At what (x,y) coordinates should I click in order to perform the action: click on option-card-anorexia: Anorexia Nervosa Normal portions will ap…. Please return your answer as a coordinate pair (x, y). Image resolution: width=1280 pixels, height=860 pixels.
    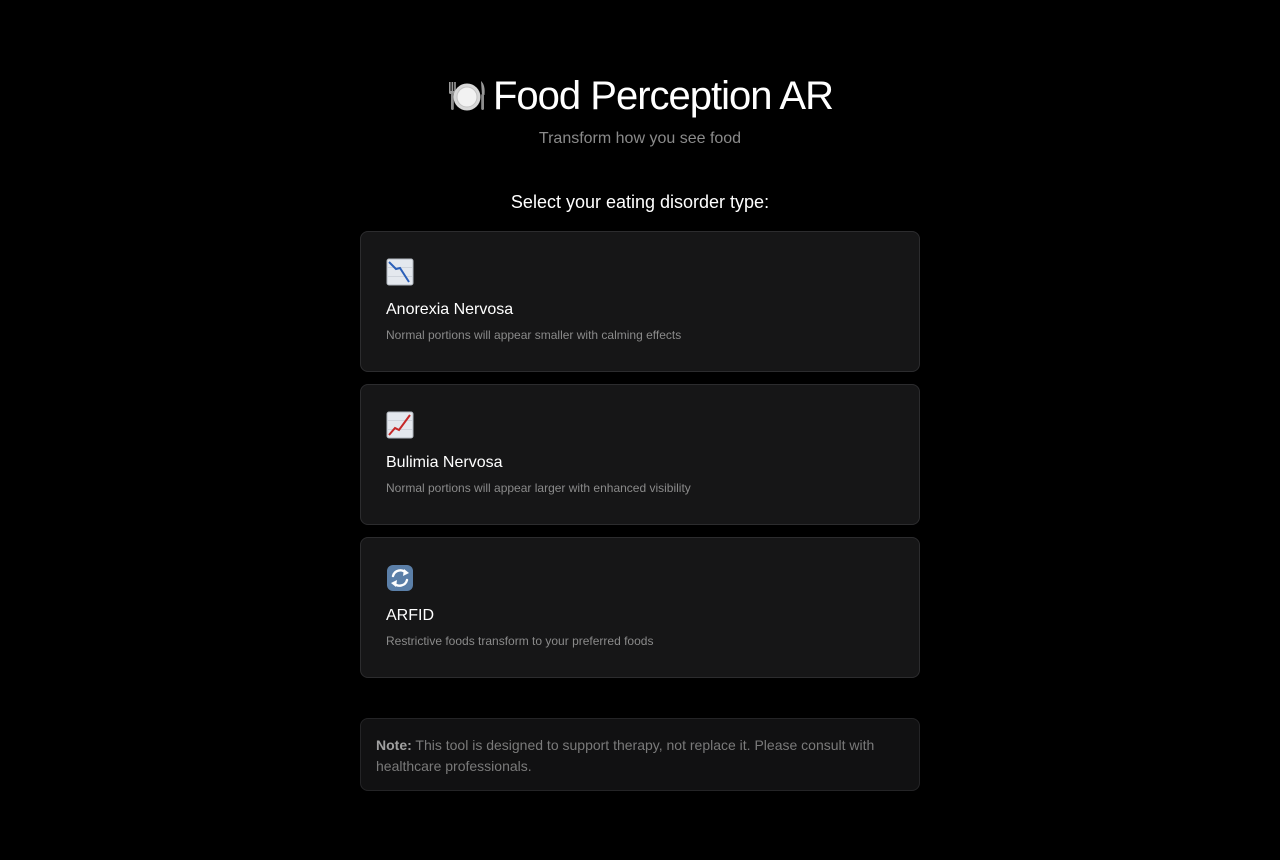
    Looking at the image, I should click on (640, 301).